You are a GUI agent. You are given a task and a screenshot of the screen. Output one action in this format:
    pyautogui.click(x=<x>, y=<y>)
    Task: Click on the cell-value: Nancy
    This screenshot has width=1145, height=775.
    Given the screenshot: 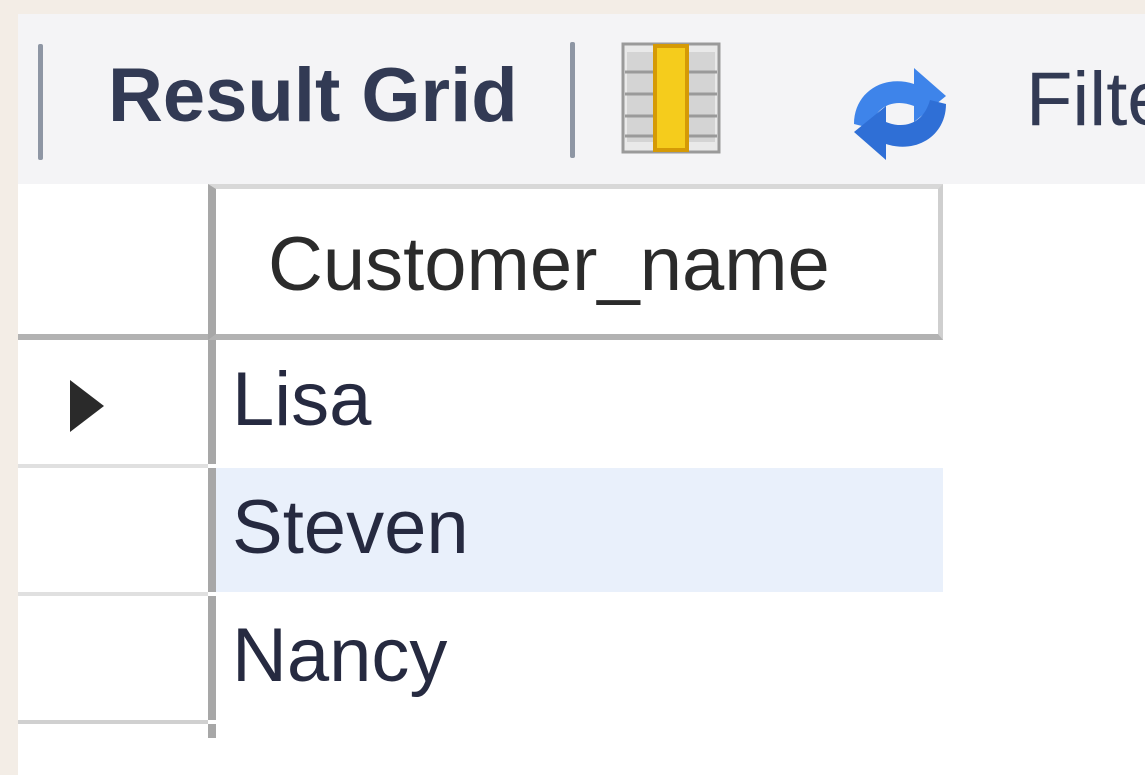 What is the action you would take?
    pyautogui.click(x=340, y=655)
    